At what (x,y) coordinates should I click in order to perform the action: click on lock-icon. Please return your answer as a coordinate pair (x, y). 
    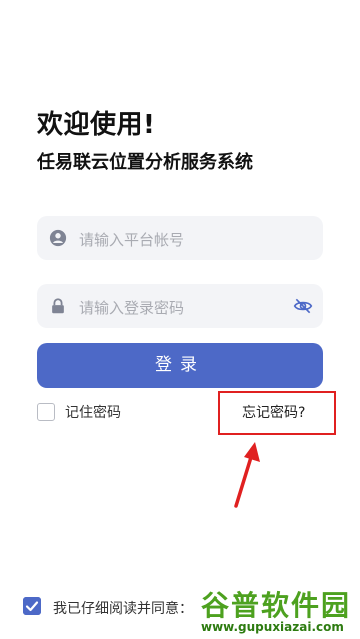
    Looking at the image, I should click on (58, 306).